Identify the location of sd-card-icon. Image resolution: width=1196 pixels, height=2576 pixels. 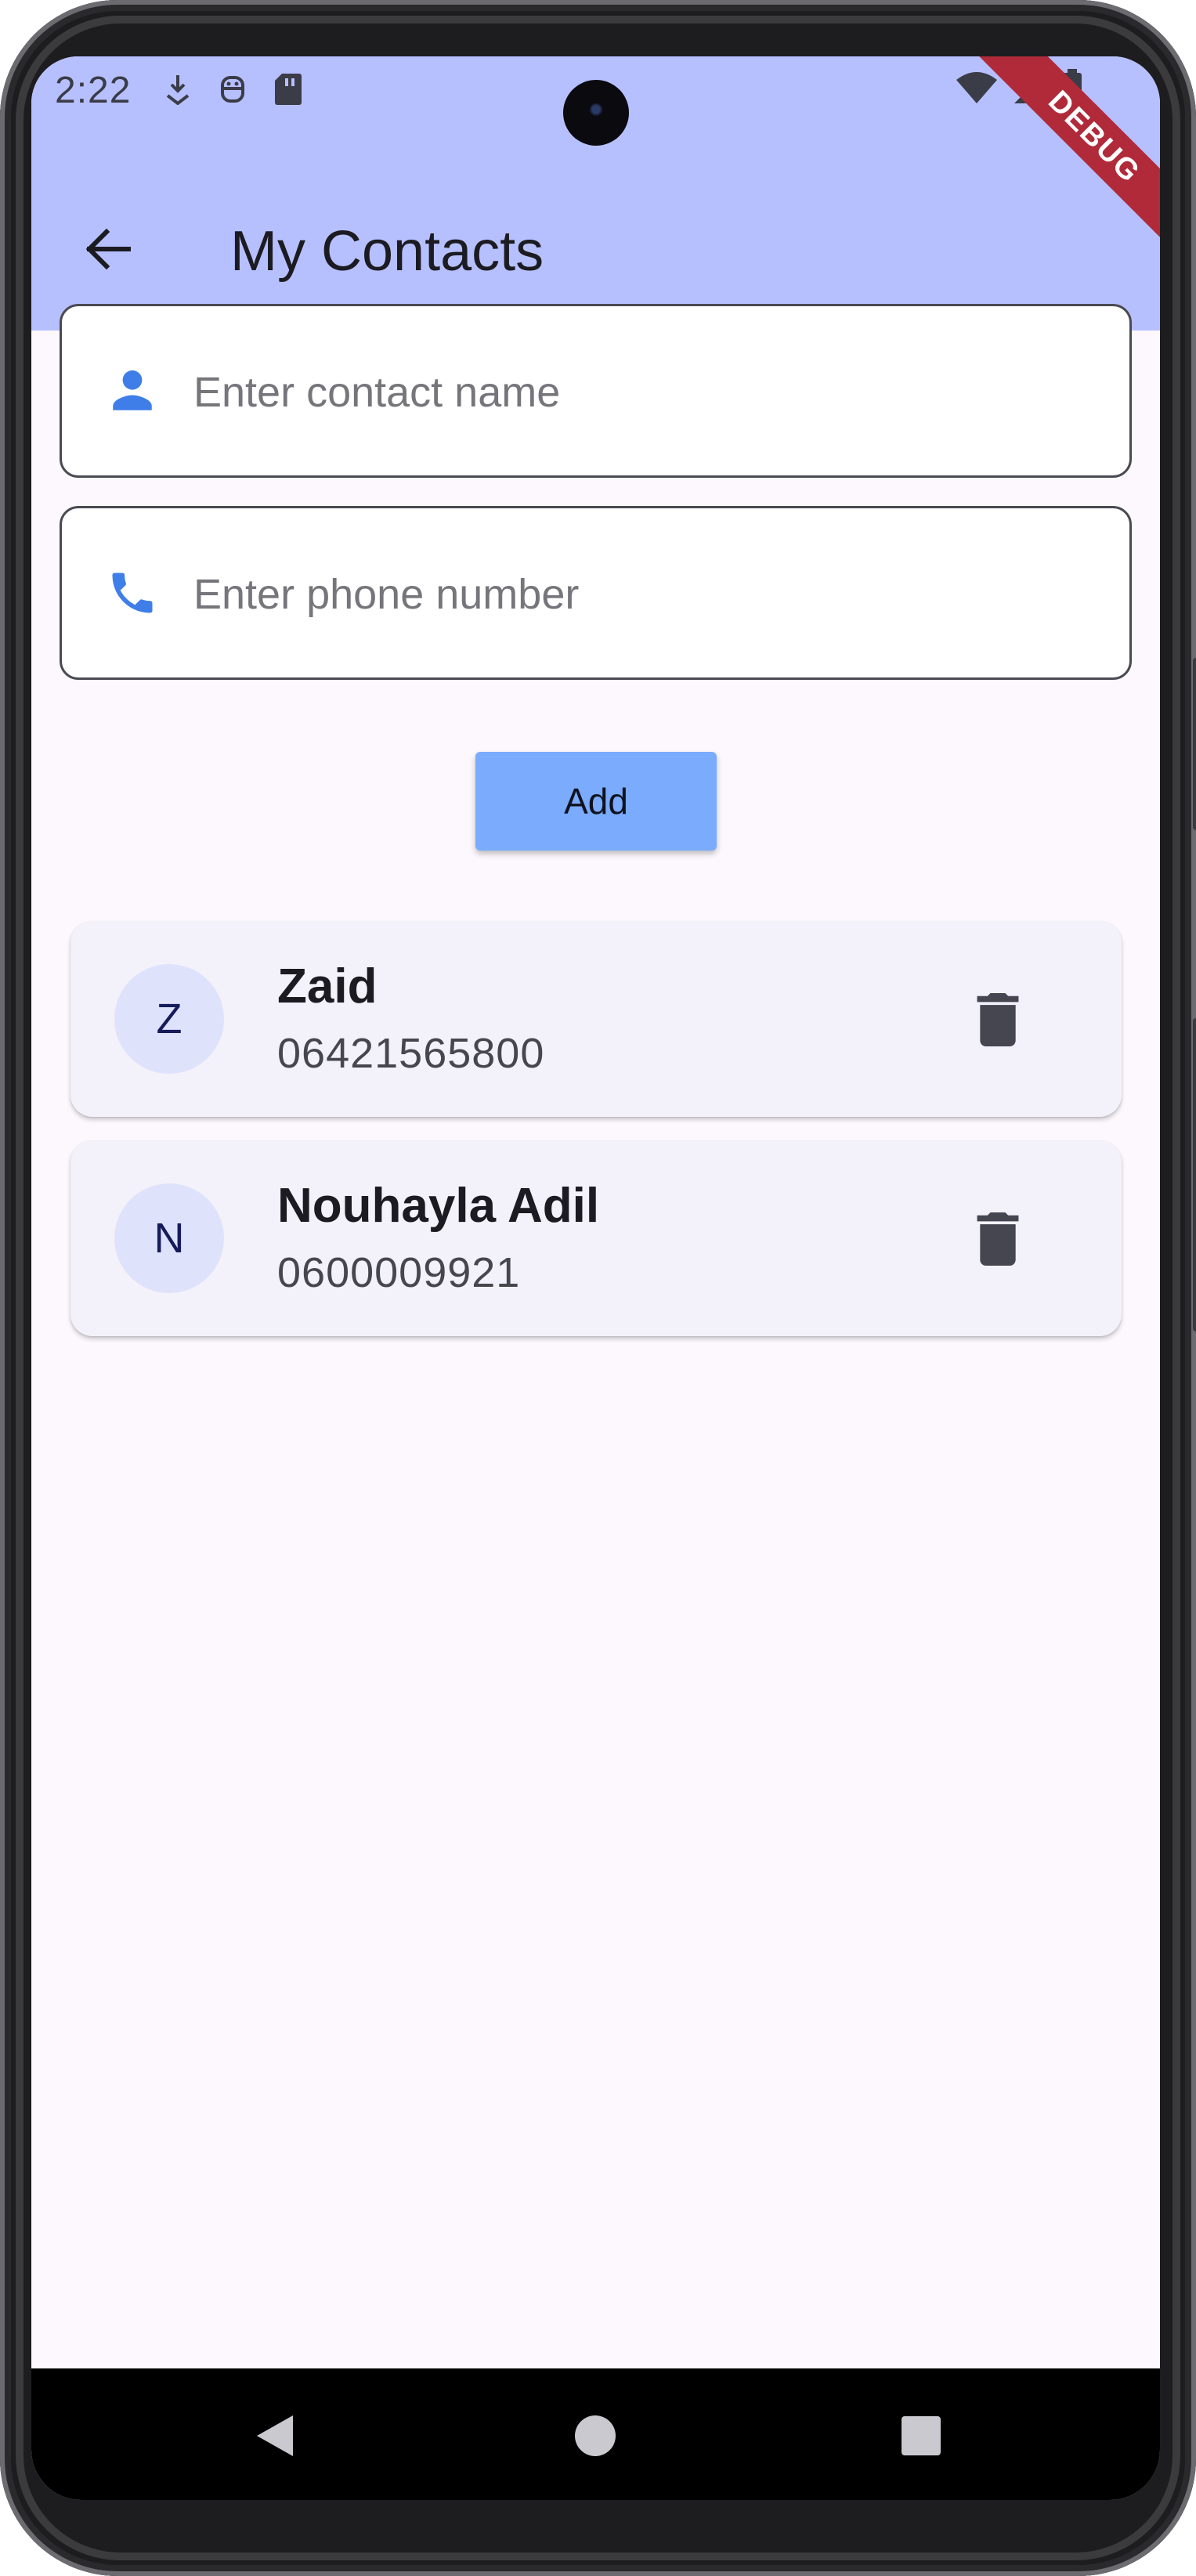
(288, 89).